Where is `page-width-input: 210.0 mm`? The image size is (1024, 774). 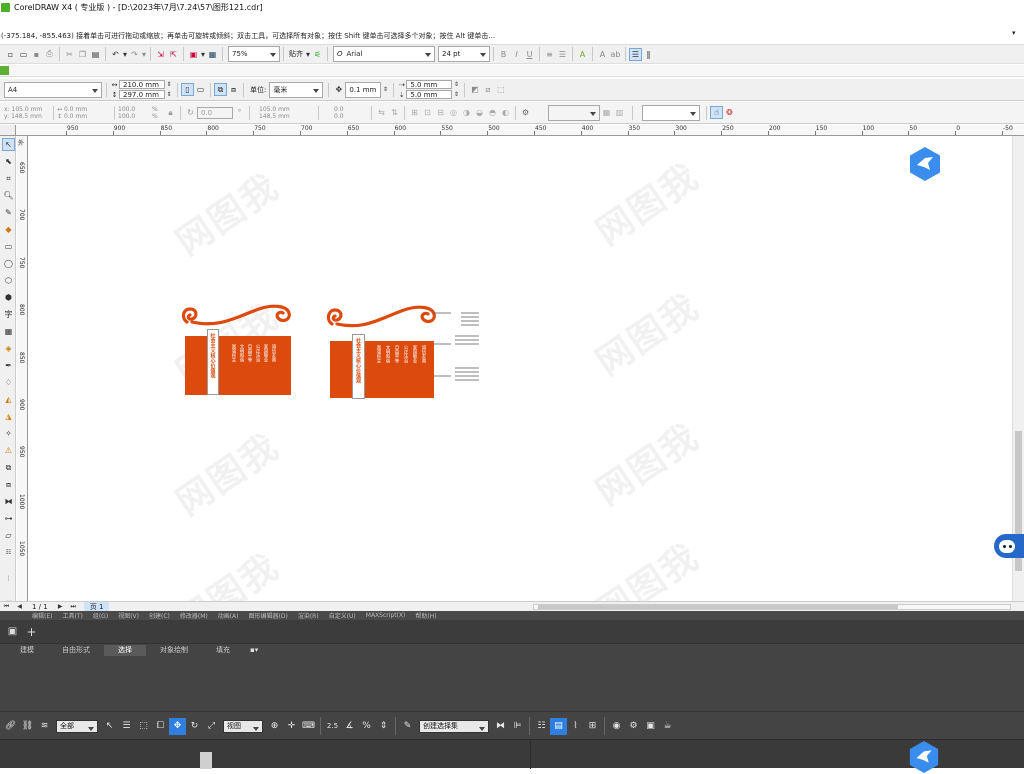 page-width-input: 210.0 mm is located at coordinates (142, 84).